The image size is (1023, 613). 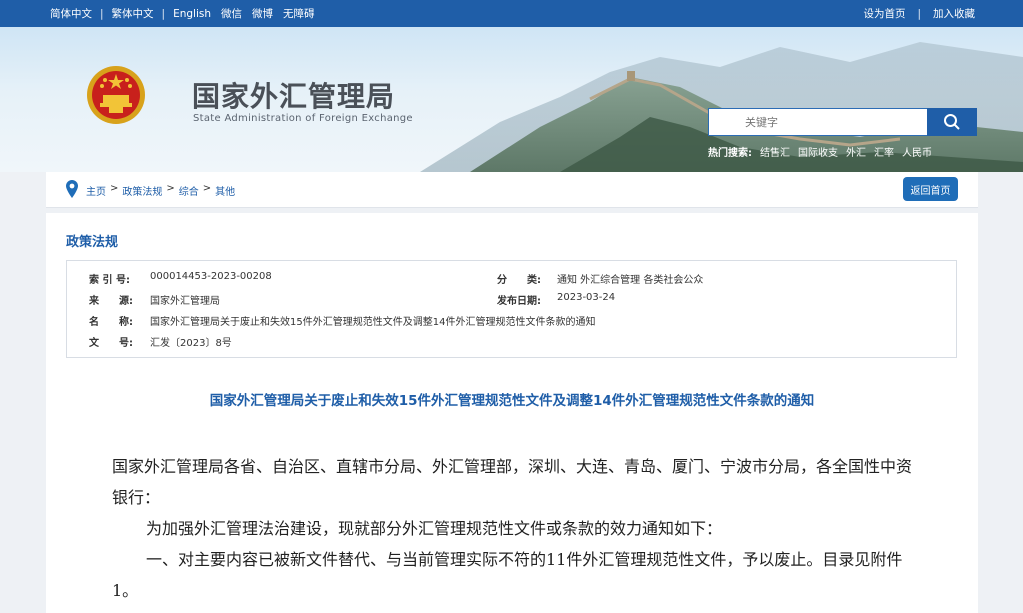 What do you see at coordinates (519, 301) in the screenshot?
I see `meta-label: 发布日期:` at bounding box center [519, 301].